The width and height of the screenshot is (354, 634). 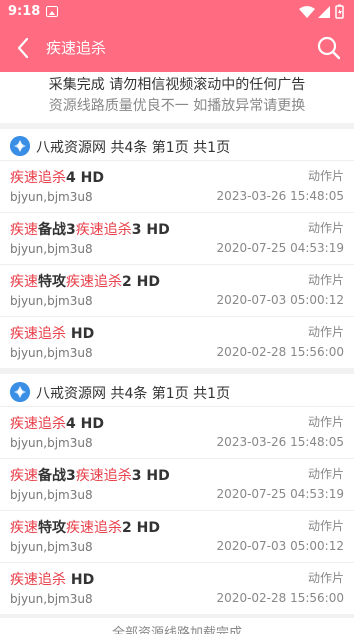 I want to click on battery-icon, so click(x=339, y=11).